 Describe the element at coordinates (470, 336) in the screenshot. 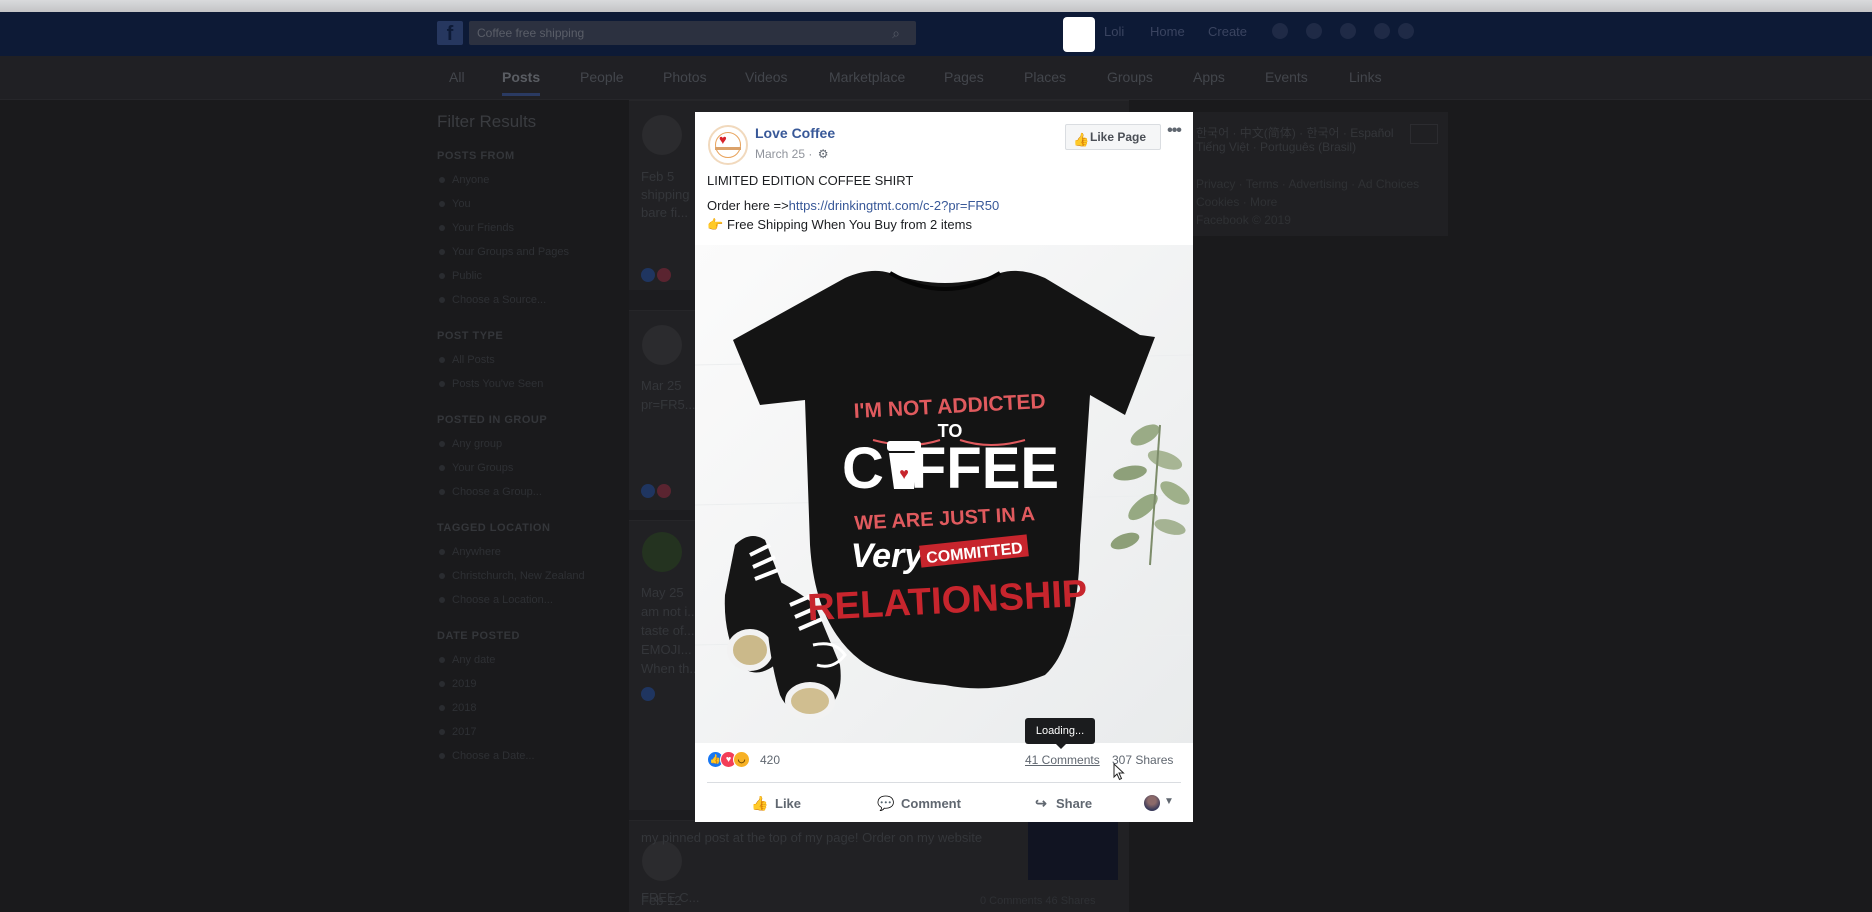

I see `filter-group-heading: POST TYPE` at that location.